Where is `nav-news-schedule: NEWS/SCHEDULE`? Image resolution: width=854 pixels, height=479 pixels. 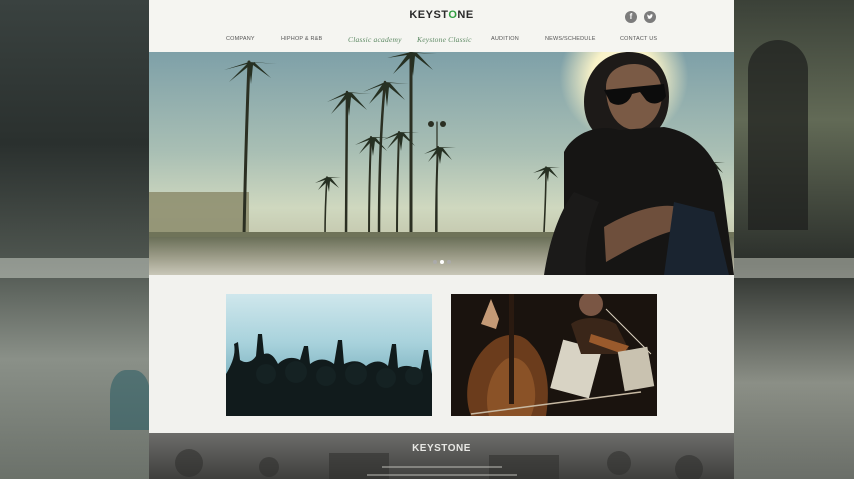 nav-news-schedule: NEWS/SCHEDULE is located at coordinates (570, 39).